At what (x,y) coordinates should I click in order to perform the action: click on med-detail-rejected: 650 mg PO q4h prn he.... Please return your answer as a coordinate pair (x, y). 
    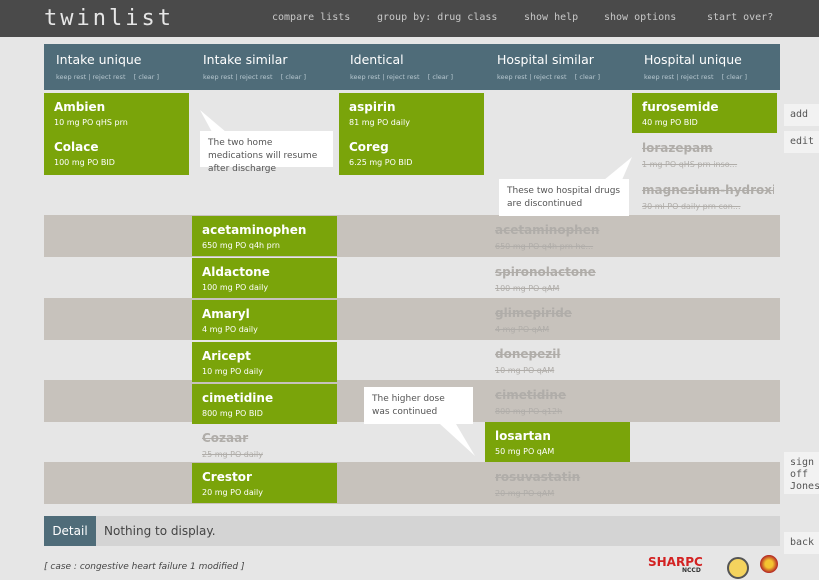
    Looking at the image, I should click on (544, 246).